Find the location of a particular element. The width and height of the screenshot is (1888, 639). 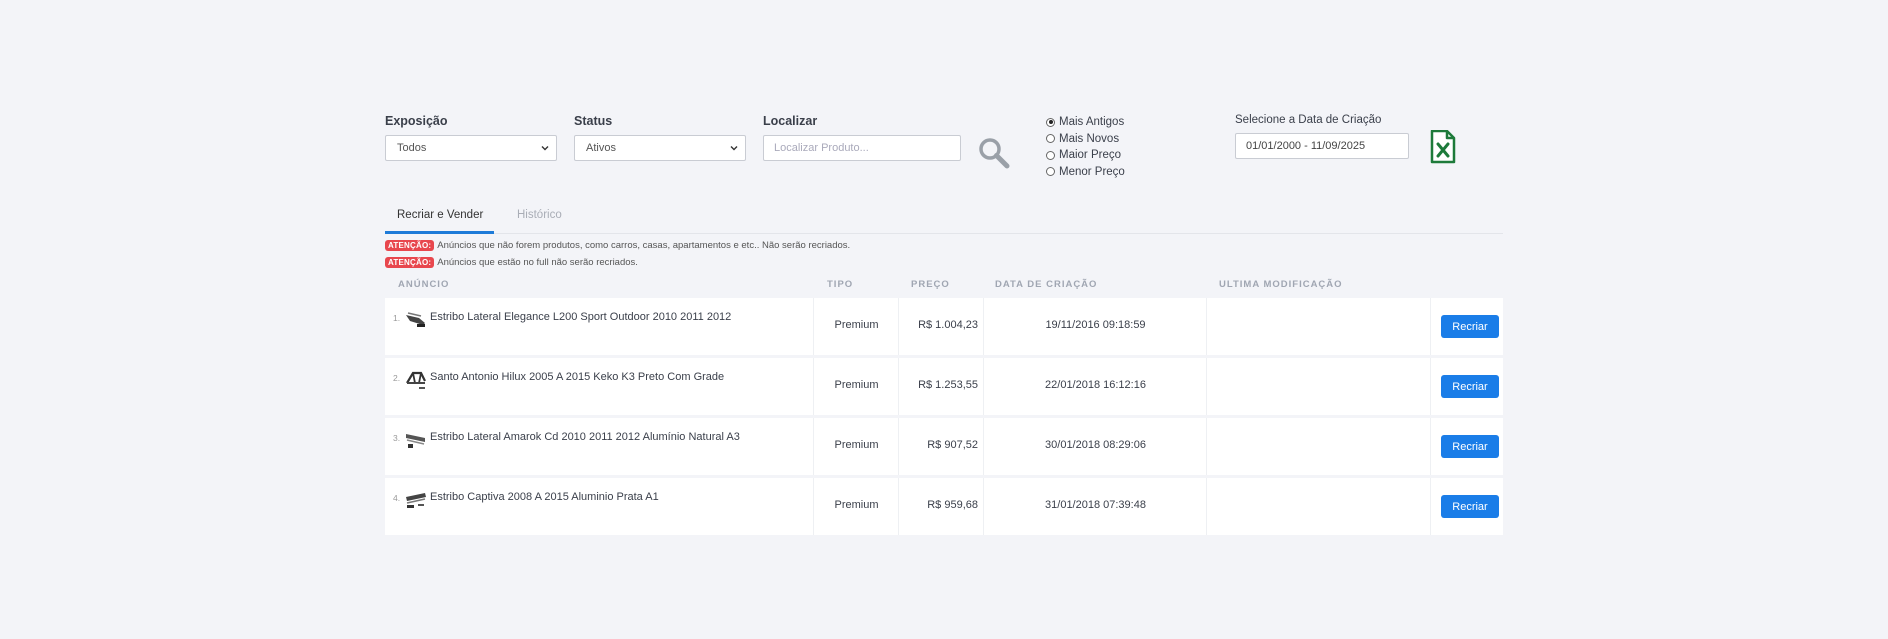

status-select: Ativos is located at coordinates (660, 148).